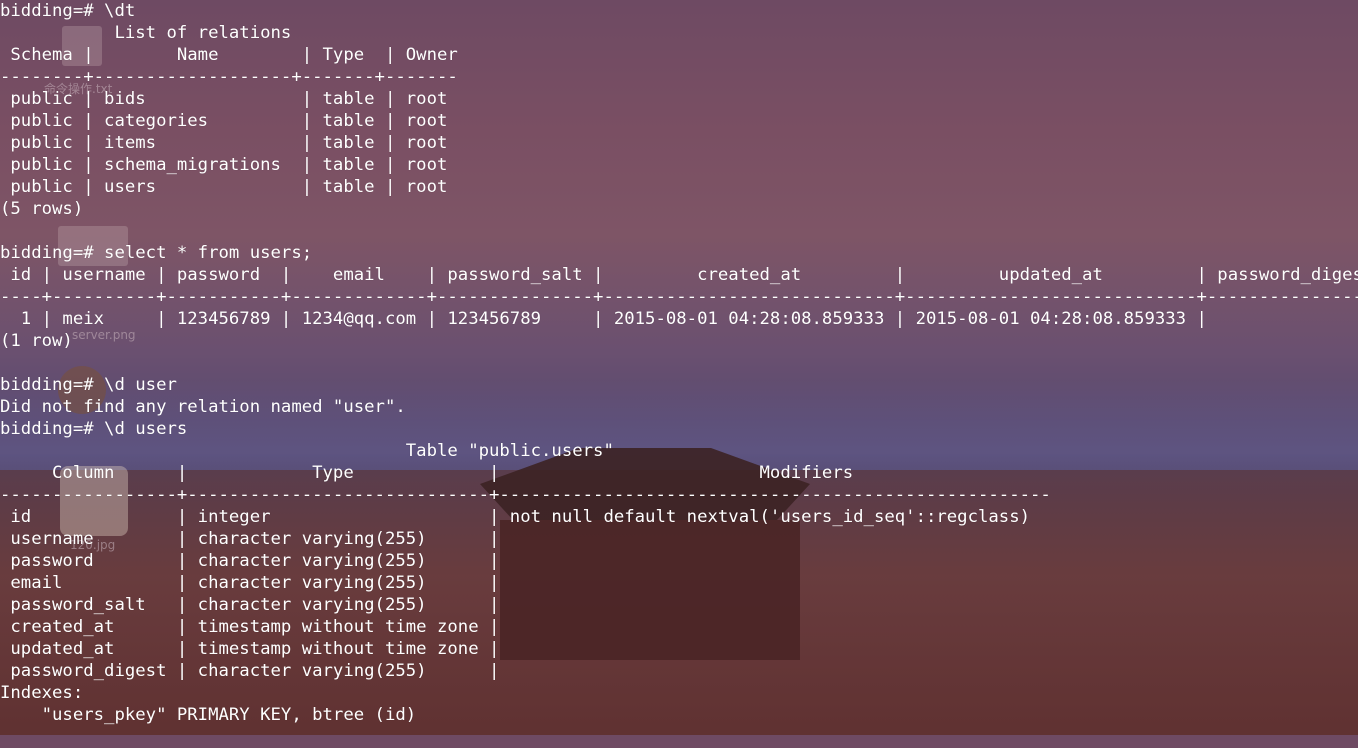  Describe the element at coordinates (224, 187) in the screenshot. I see `terminal-line: public | users | table | root` at that location.